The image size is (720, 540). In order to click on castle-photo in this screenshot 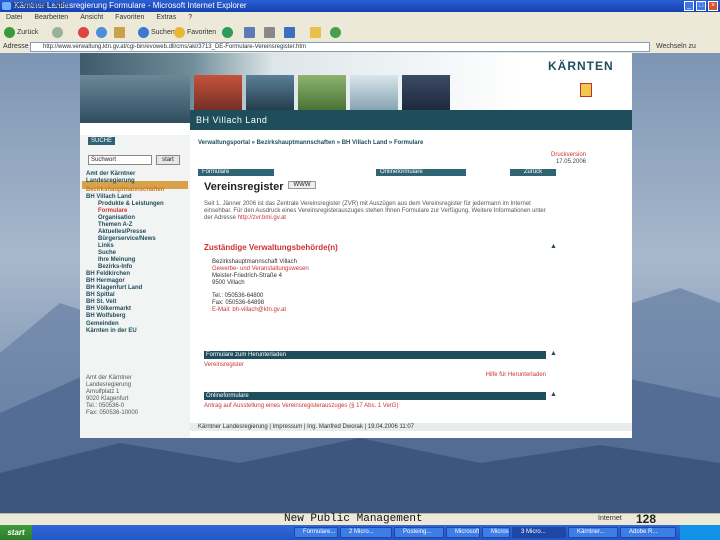, I will do `click(218, 95)`.